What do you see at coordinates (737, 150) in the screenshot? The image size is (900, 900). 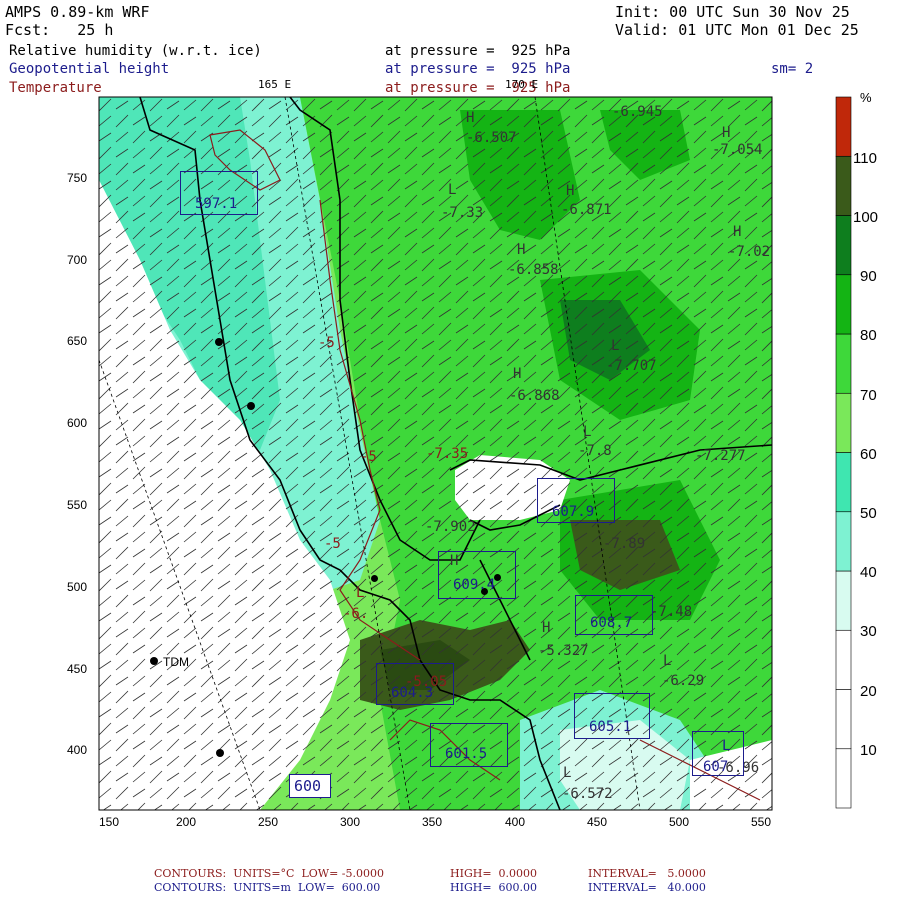 I see `temperature-value: -7.054` at bounding box center [737, 150].